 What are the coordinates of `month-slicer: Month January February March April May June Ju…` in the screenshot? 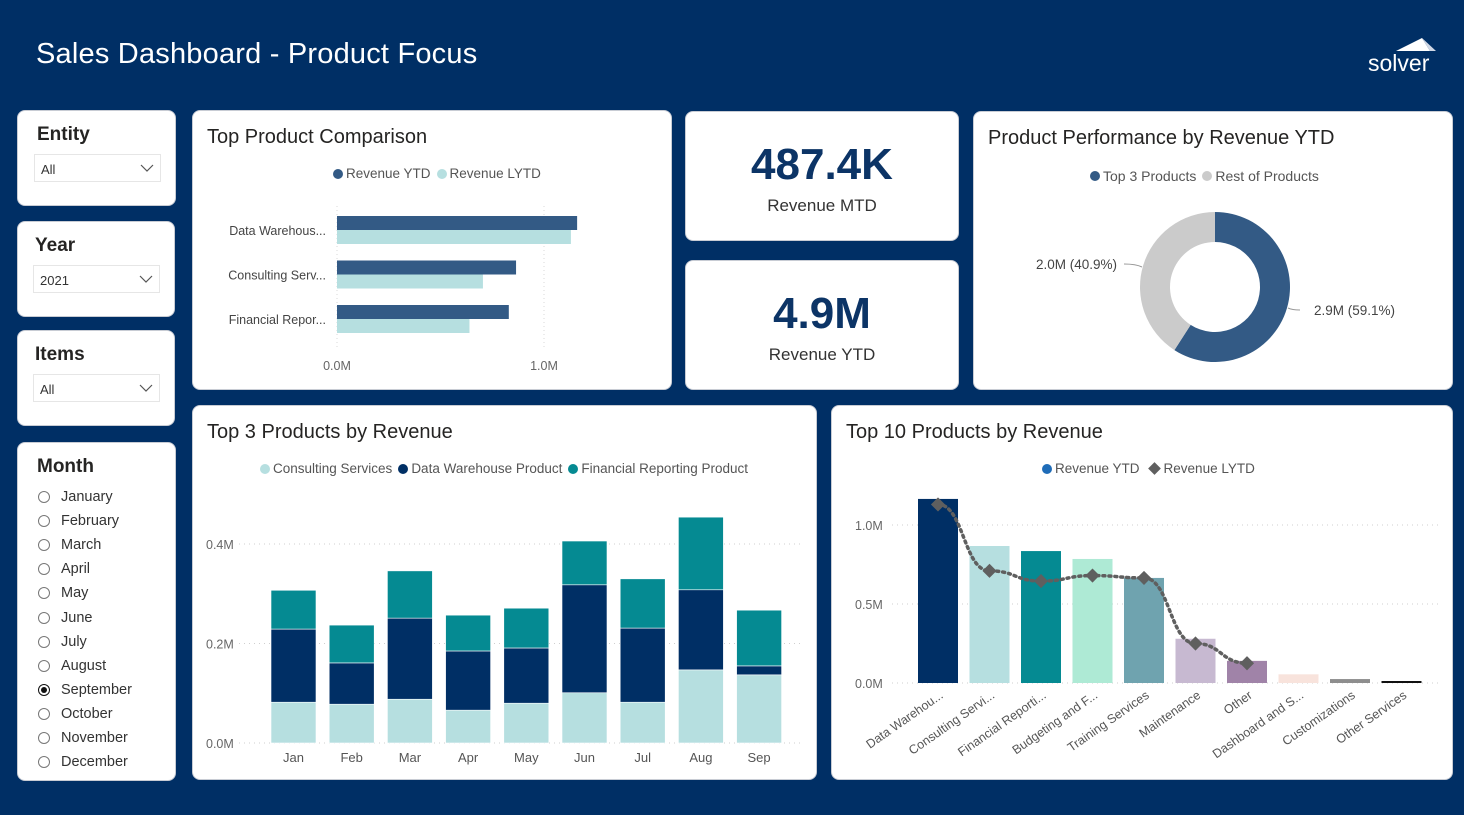 It's located at (96, 611).